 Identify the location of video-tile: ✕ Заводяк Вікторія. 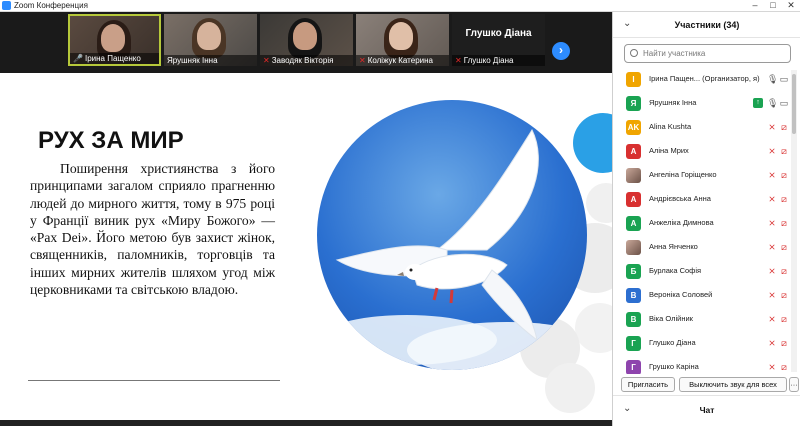
(306, 40).